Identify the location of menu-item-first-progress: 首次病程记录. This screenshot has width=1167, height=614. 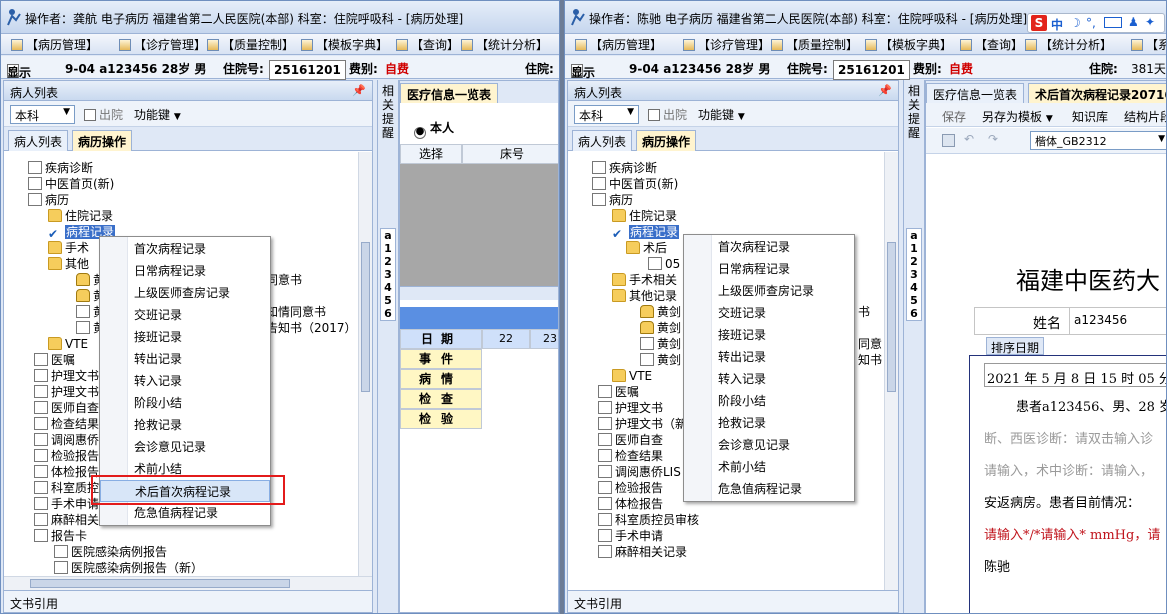
(185, 249).